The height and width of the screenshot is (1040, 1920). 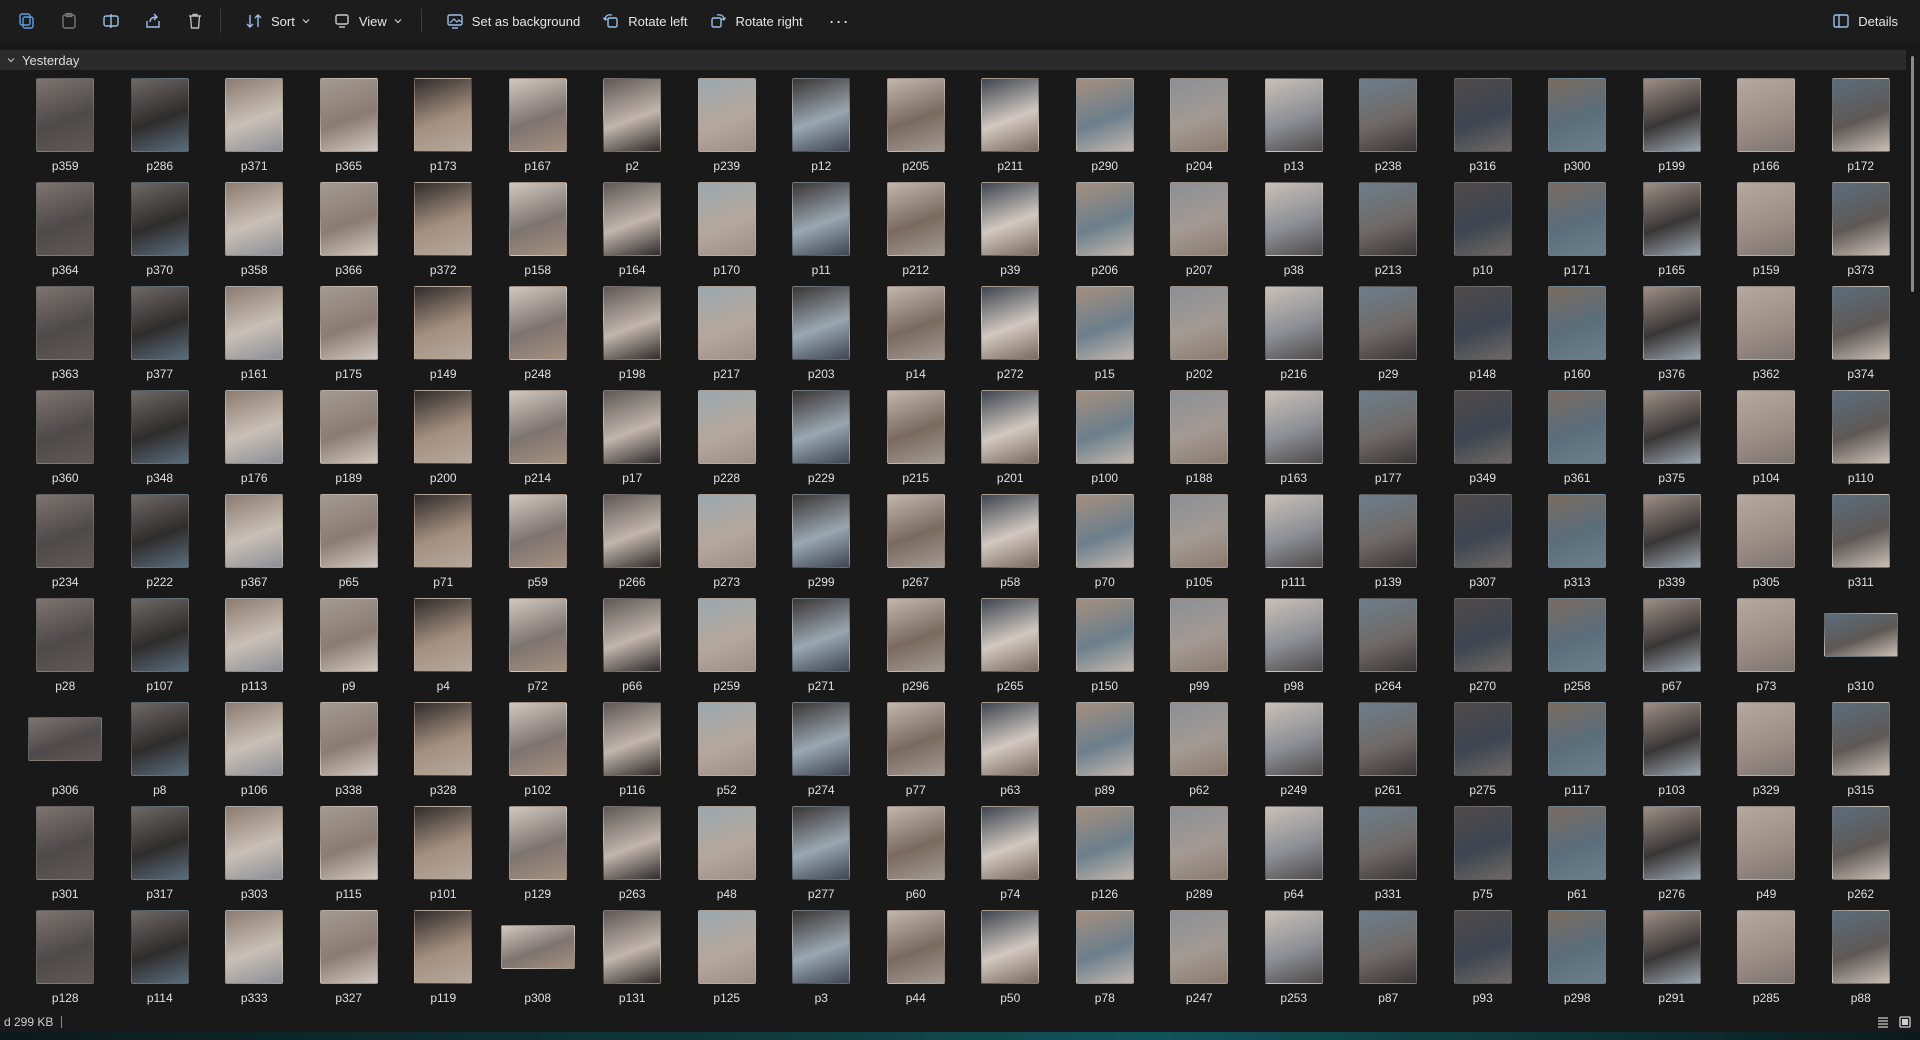 What do you see at coordinates (1861, 546) in the screenshot?
I see `file-tile: p311` at bounding box center [1861, 546].